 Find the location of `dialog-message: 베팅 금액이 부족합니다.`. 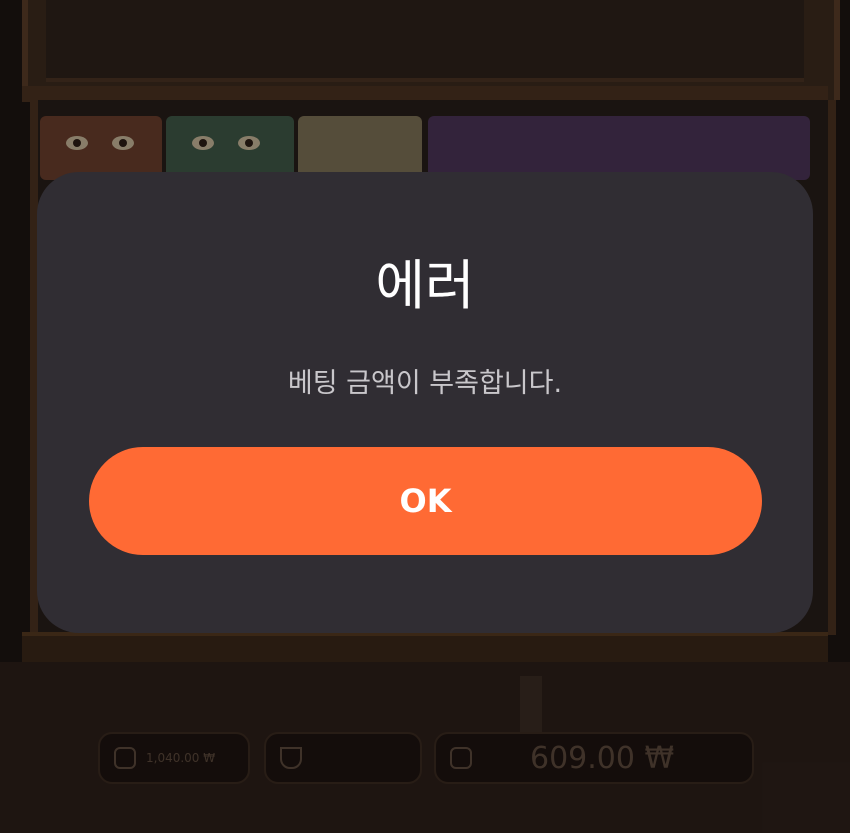

dialog-message: 베팅 금액이 부족합니다. is located at coordinates (425, 383).